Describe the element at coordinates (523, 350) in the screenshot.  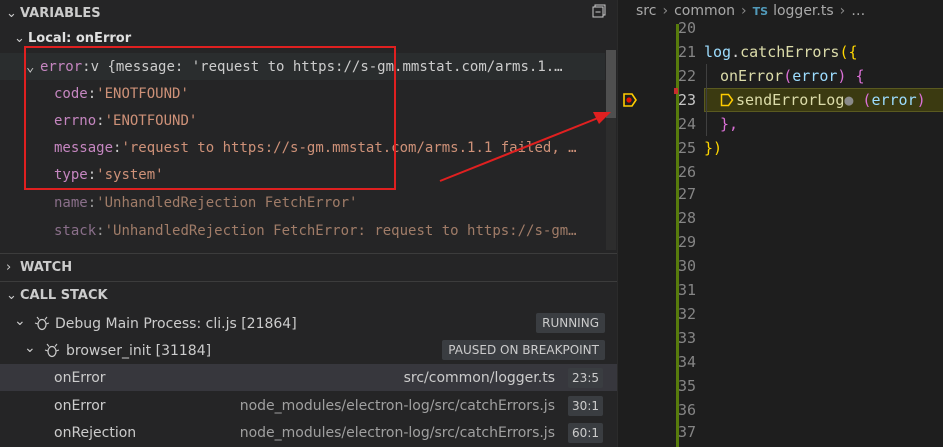
I see `status-badge: PAUSED ON BREAKPOINT` at that location.